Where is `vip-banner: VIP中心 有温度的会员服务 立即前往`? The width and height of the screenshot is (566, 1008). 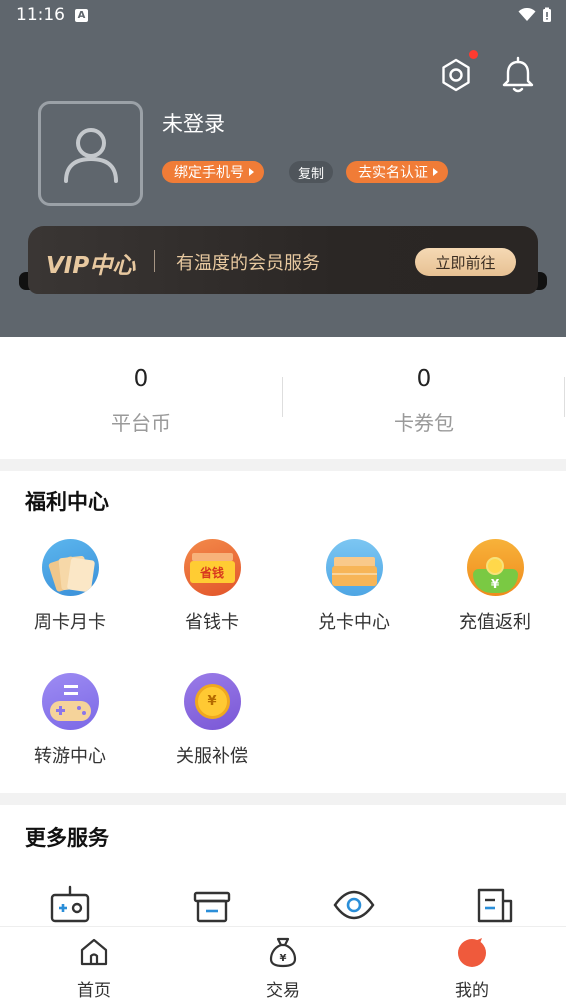 vip-banner: VIP中心 有温度的会员服务 立即前往 is located at coordinates (283, 260).